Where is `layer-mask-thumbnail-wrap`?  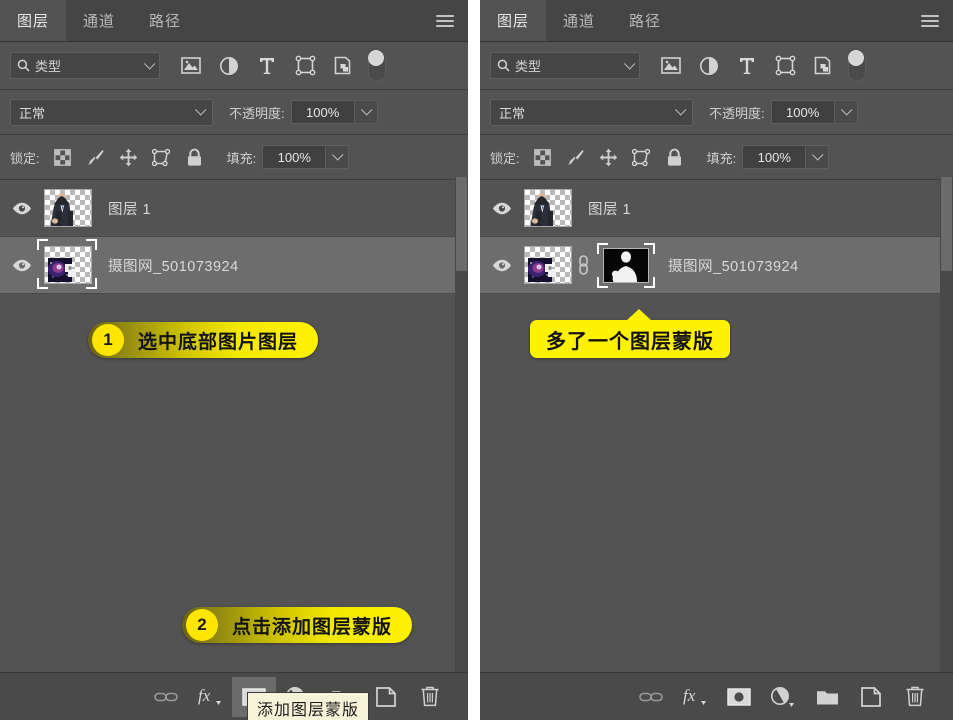 layer-mask-thumbnail-wrap is located at coordinates (626, 265).